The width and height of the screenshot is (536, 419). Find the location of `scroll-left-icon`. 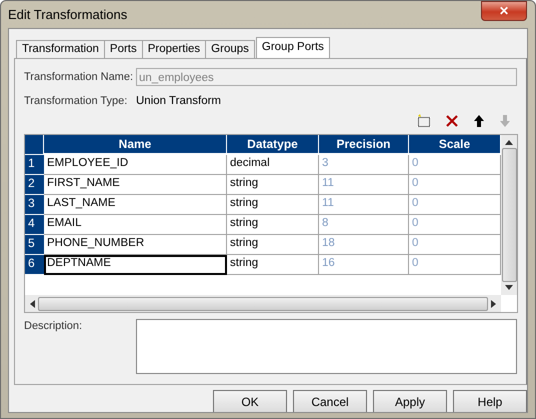

scroll-left-icon is located at coordinates (32, 304).